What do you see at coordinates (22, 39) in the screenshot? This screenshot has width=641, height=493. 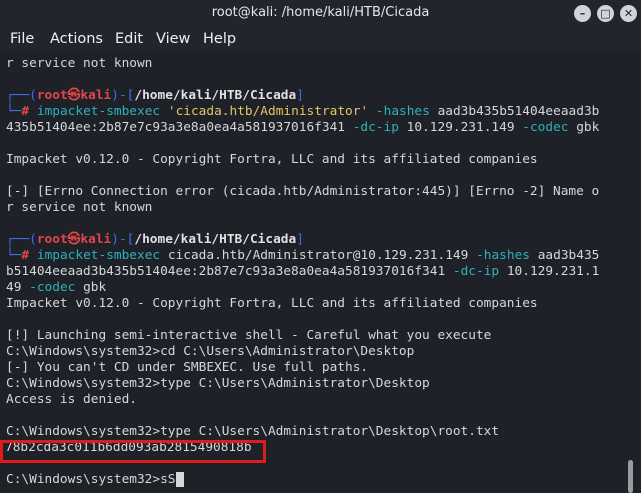 I see `menu-file: File` at bounding box center [22, 39].